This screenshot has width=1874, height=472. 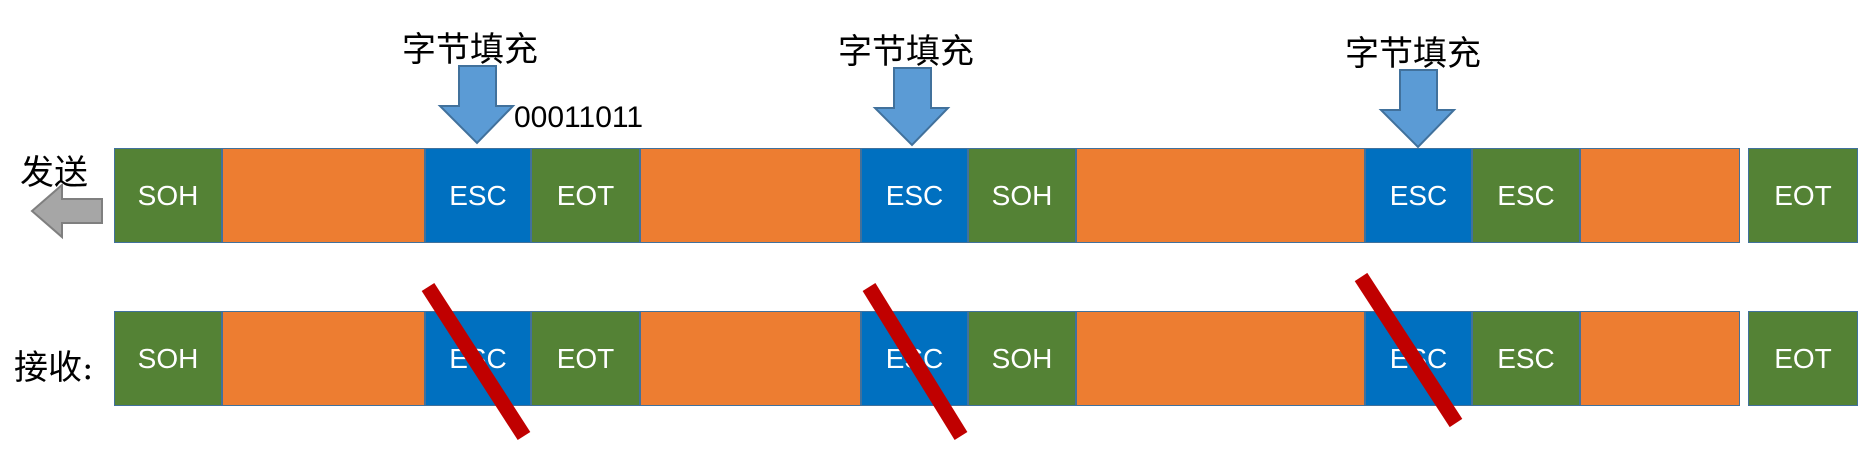 What do you see at coordinates (66, 211) in the screenshot?
I see `send-direction-arrow-icon` at bounding box center [66, 211].